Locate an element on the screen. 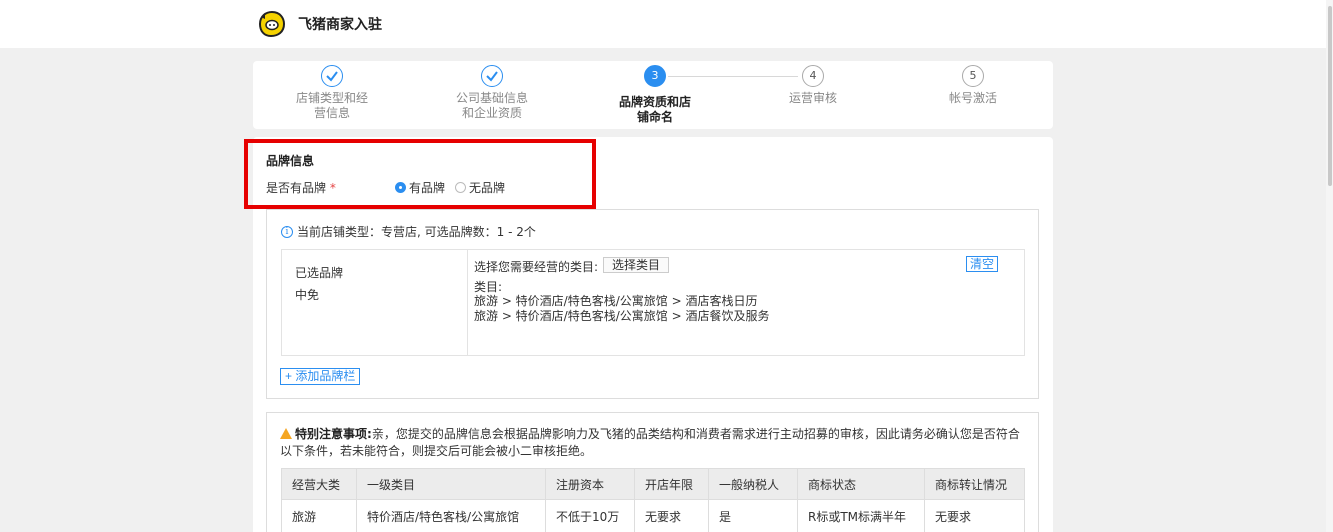 This screenshot has width=1333, height=532. choose-category-button: 选择类目 is located at coordinates (636, 265).